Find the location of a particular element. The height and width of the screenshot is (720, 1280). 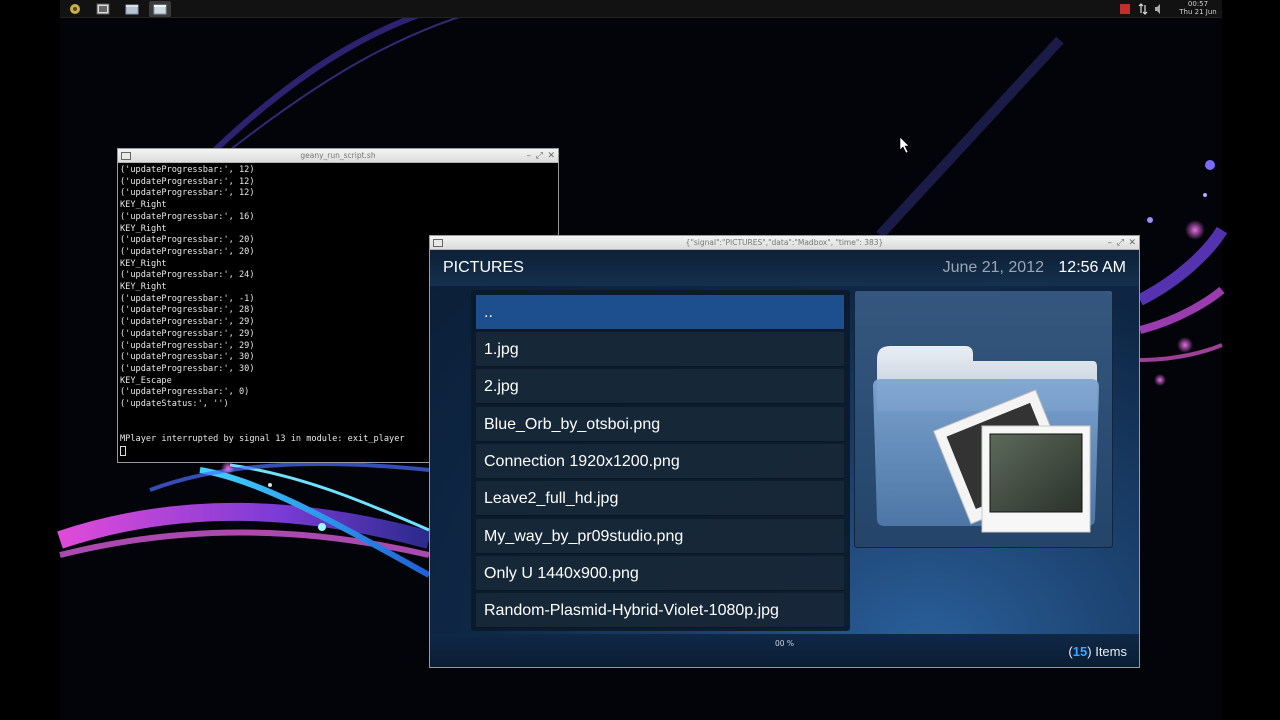

terminal-titlebar: geany_run_script.sh – ⤢ ✕ is located at coordinates (338, 156).